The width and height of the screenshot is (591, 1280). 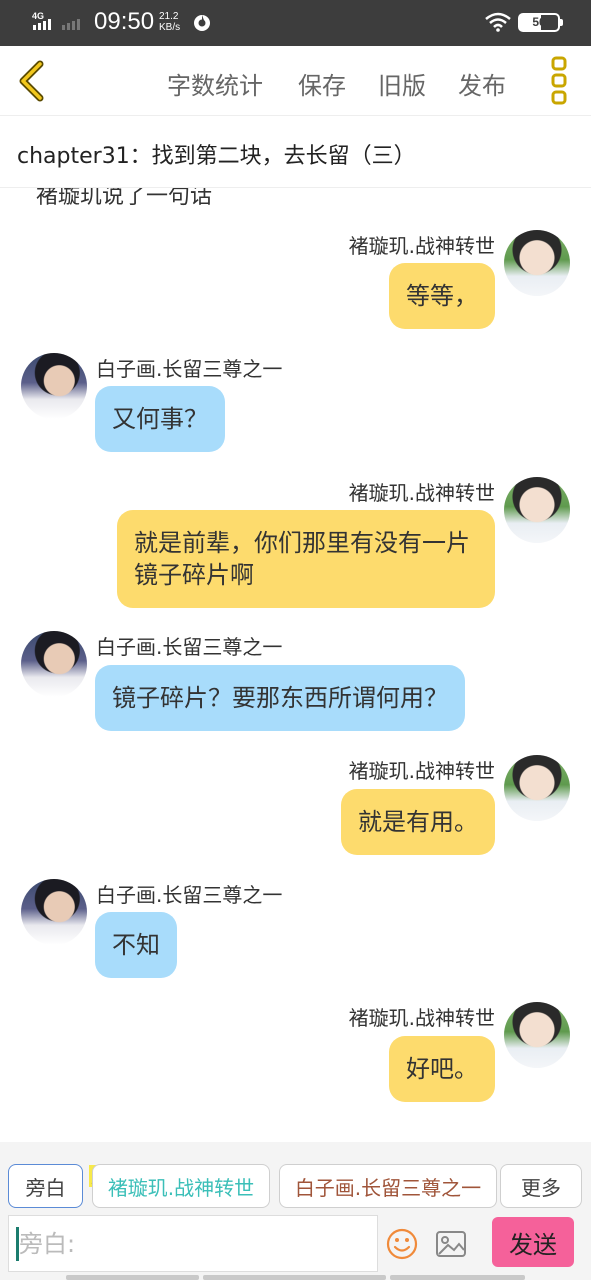 I want to click on message-input-box, so click(x=193, y=1243).